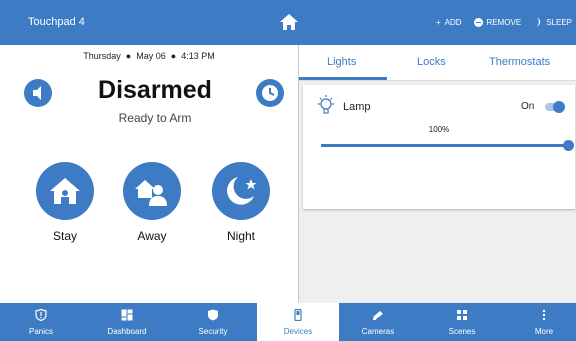 The width and height of the screenshot is (576, 341). I want to click on arm-stay-button: Stay, so click(65, 202).